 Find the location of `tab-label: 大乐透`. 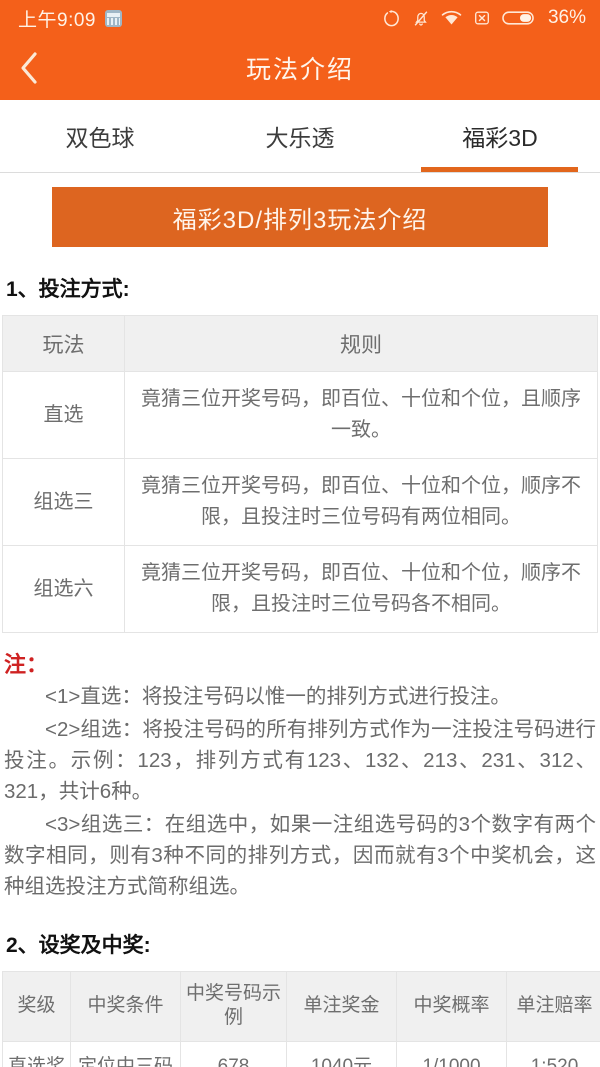

tab-label: 大乐透 is located at coordinates (300, 138).